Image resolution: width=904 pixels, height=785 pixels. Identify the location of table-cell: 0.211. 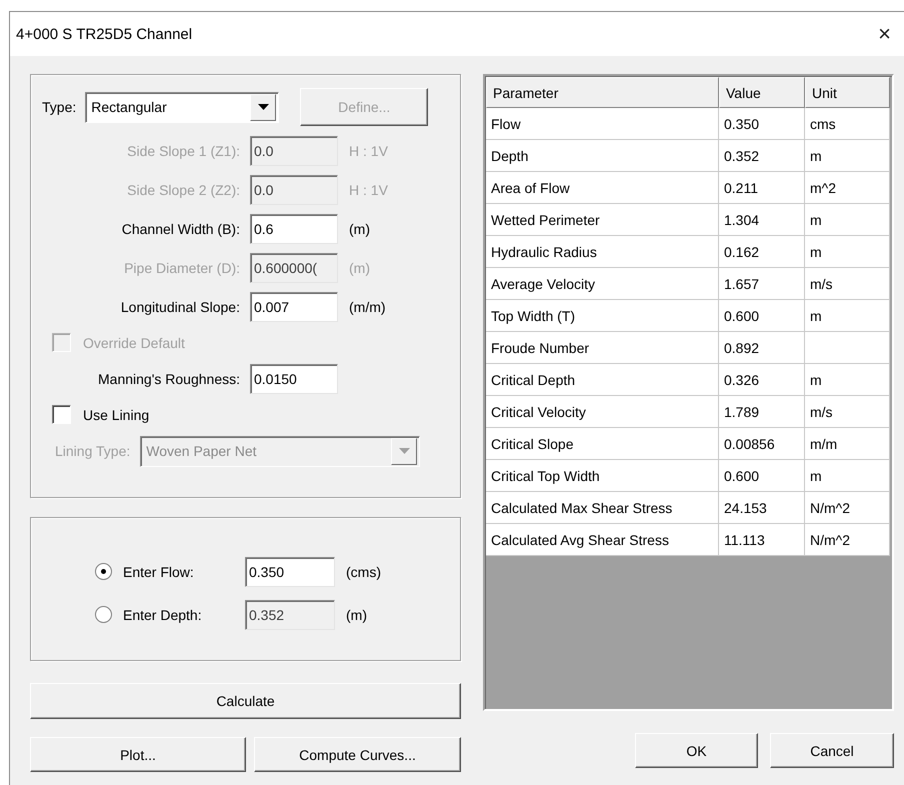
(762, 188).